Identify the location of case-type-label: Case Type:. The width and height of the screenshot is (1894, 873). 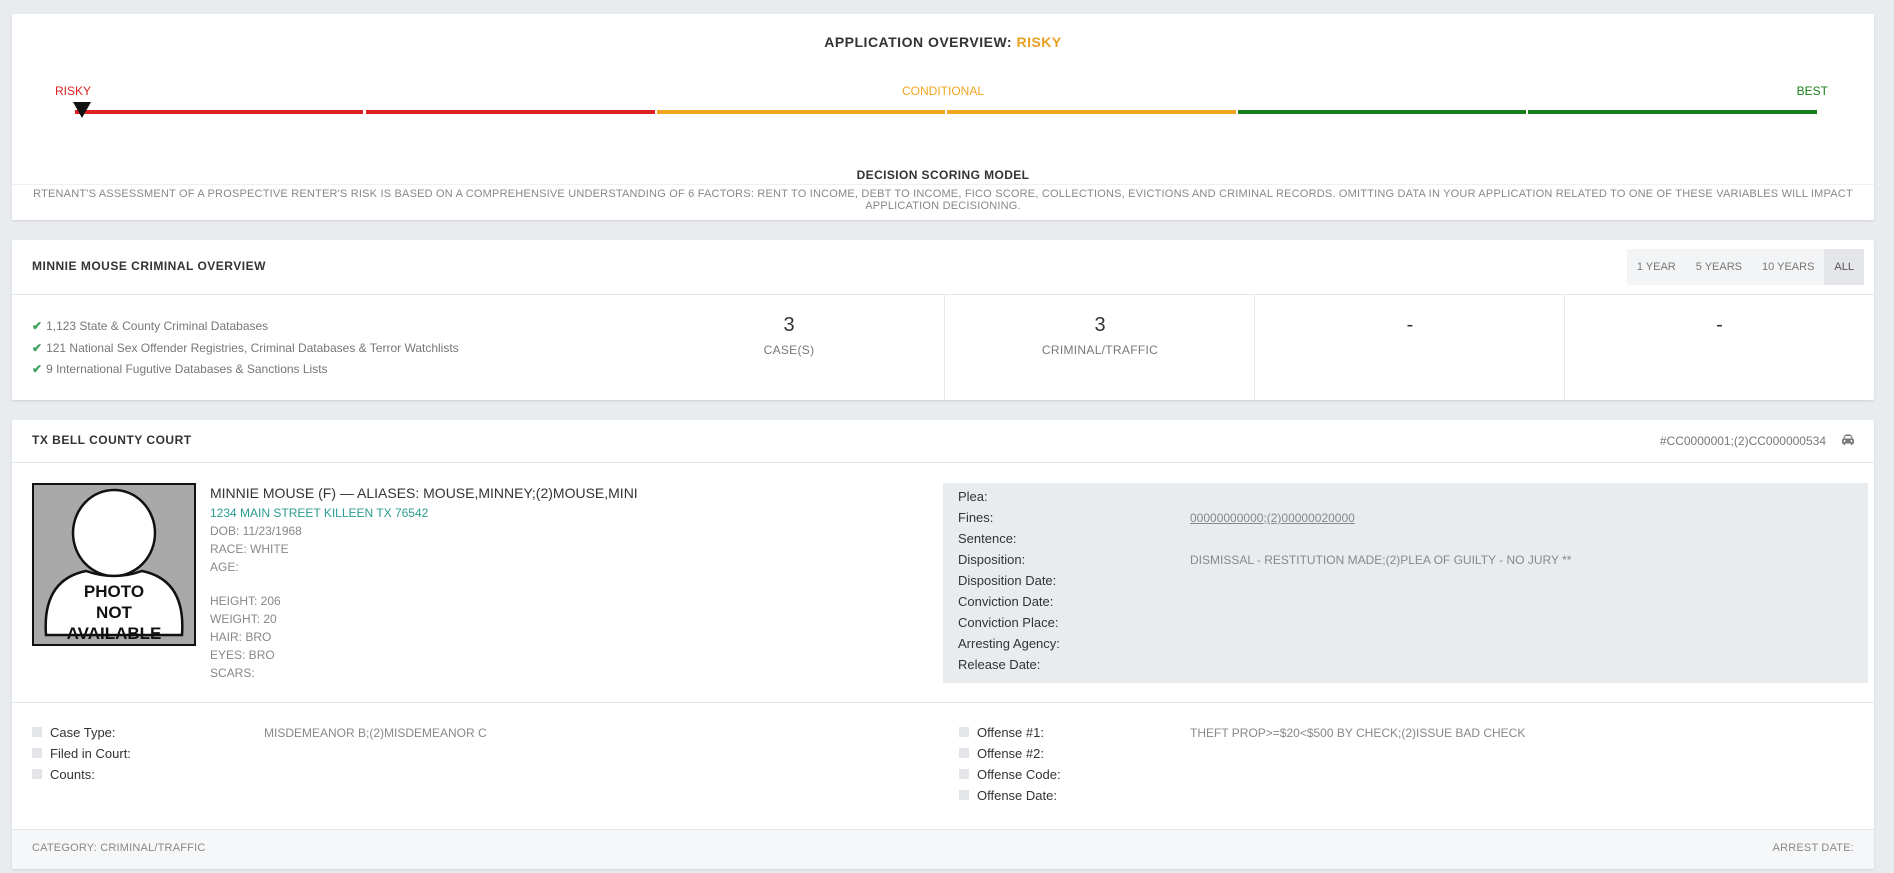
(83, 732).